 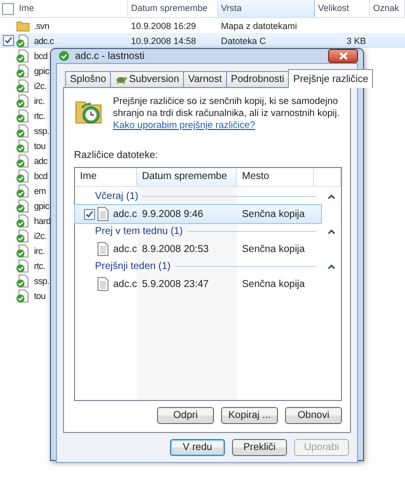 I want to click on help-link: Kako uporabim prejšnje različice?, so click(x=184, y=125).